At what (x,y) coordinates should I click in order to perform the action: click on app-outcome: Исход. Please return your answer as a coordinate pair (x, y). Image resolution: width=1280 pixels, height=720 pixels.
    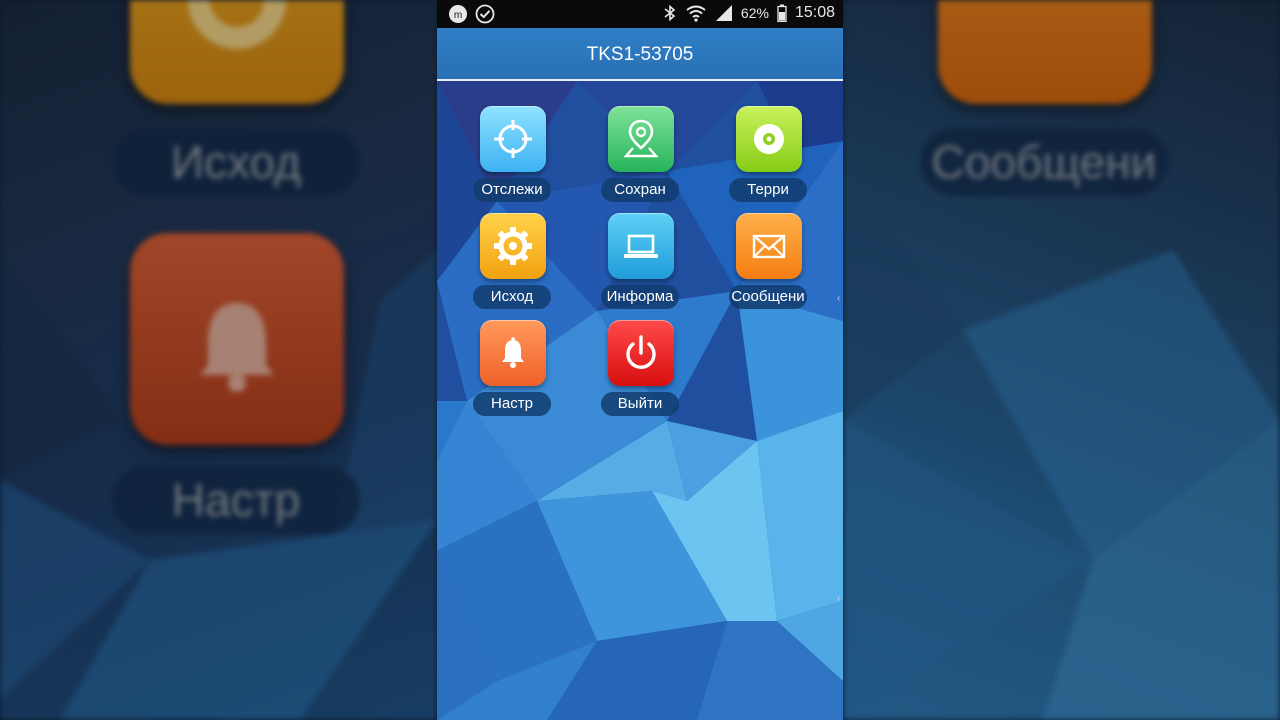
    Looking at the image, I should click on (512, 263).